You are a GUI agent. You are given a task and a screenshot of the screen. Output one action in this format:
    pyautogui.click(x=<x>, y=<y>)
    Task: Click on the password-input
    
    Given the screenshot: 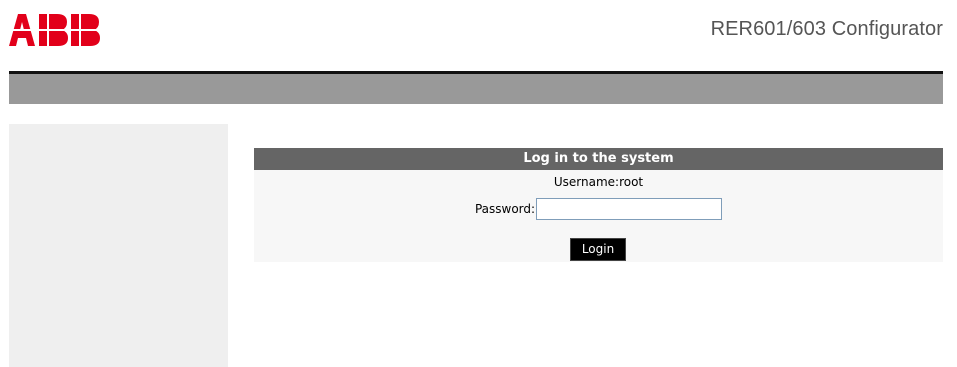 What is the action you would take?
    pyautogui.click(x=629, y=208)
    